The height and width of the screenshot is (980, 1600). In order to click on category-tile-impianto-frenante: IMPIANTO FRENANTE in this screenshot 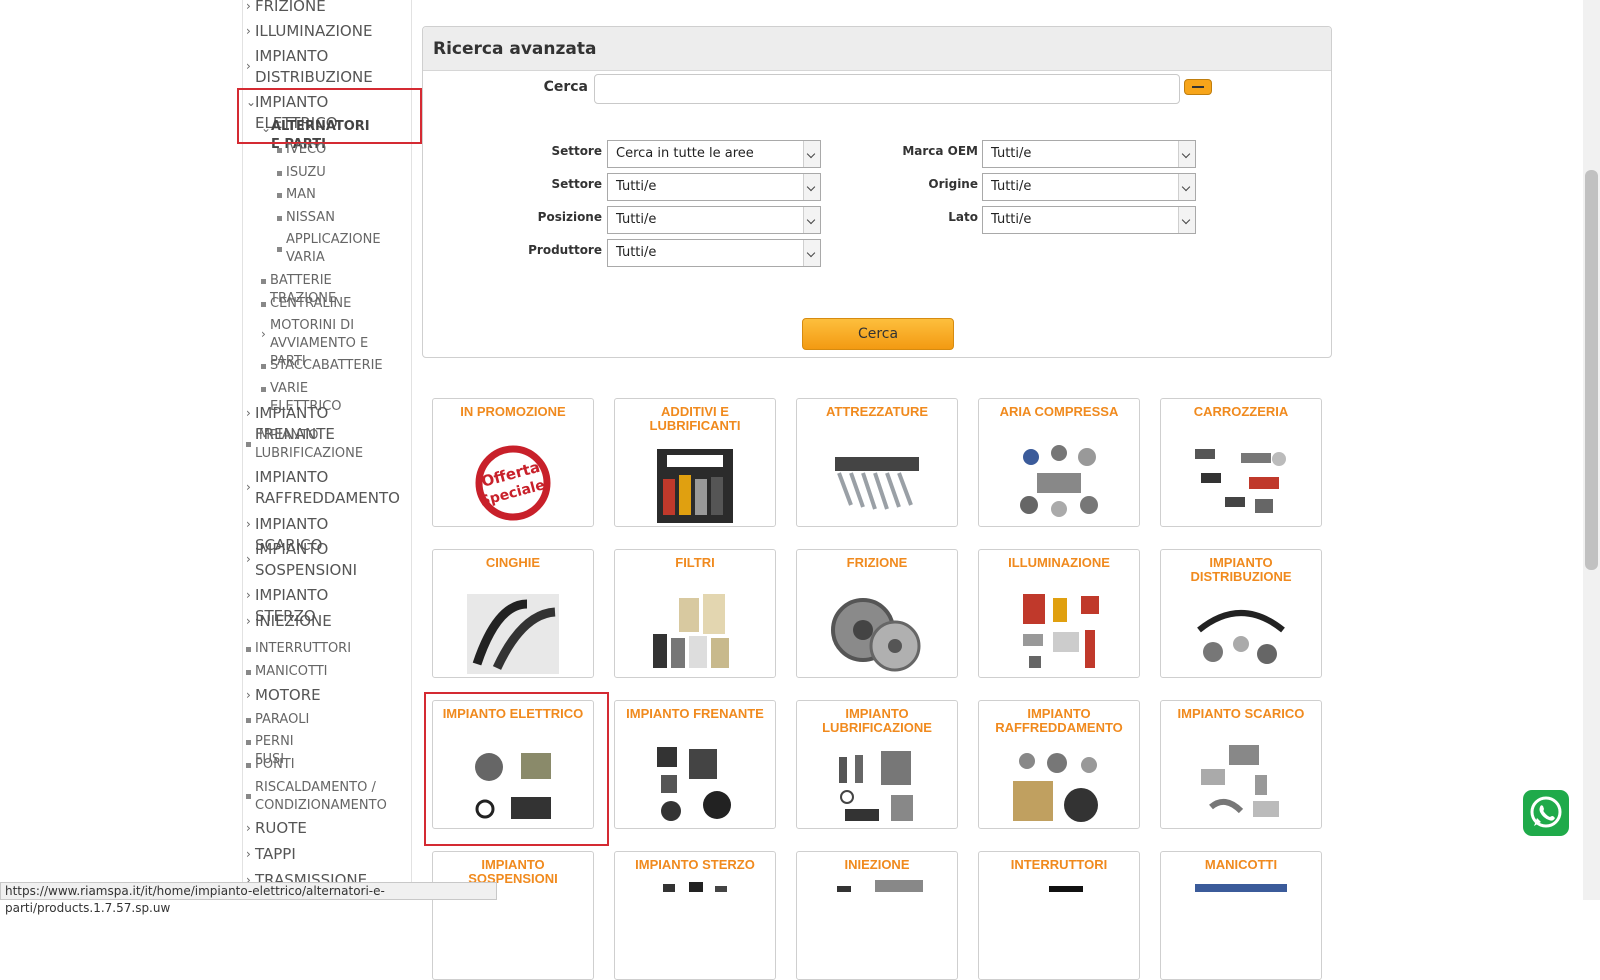, I will do `click(695, 764)`.